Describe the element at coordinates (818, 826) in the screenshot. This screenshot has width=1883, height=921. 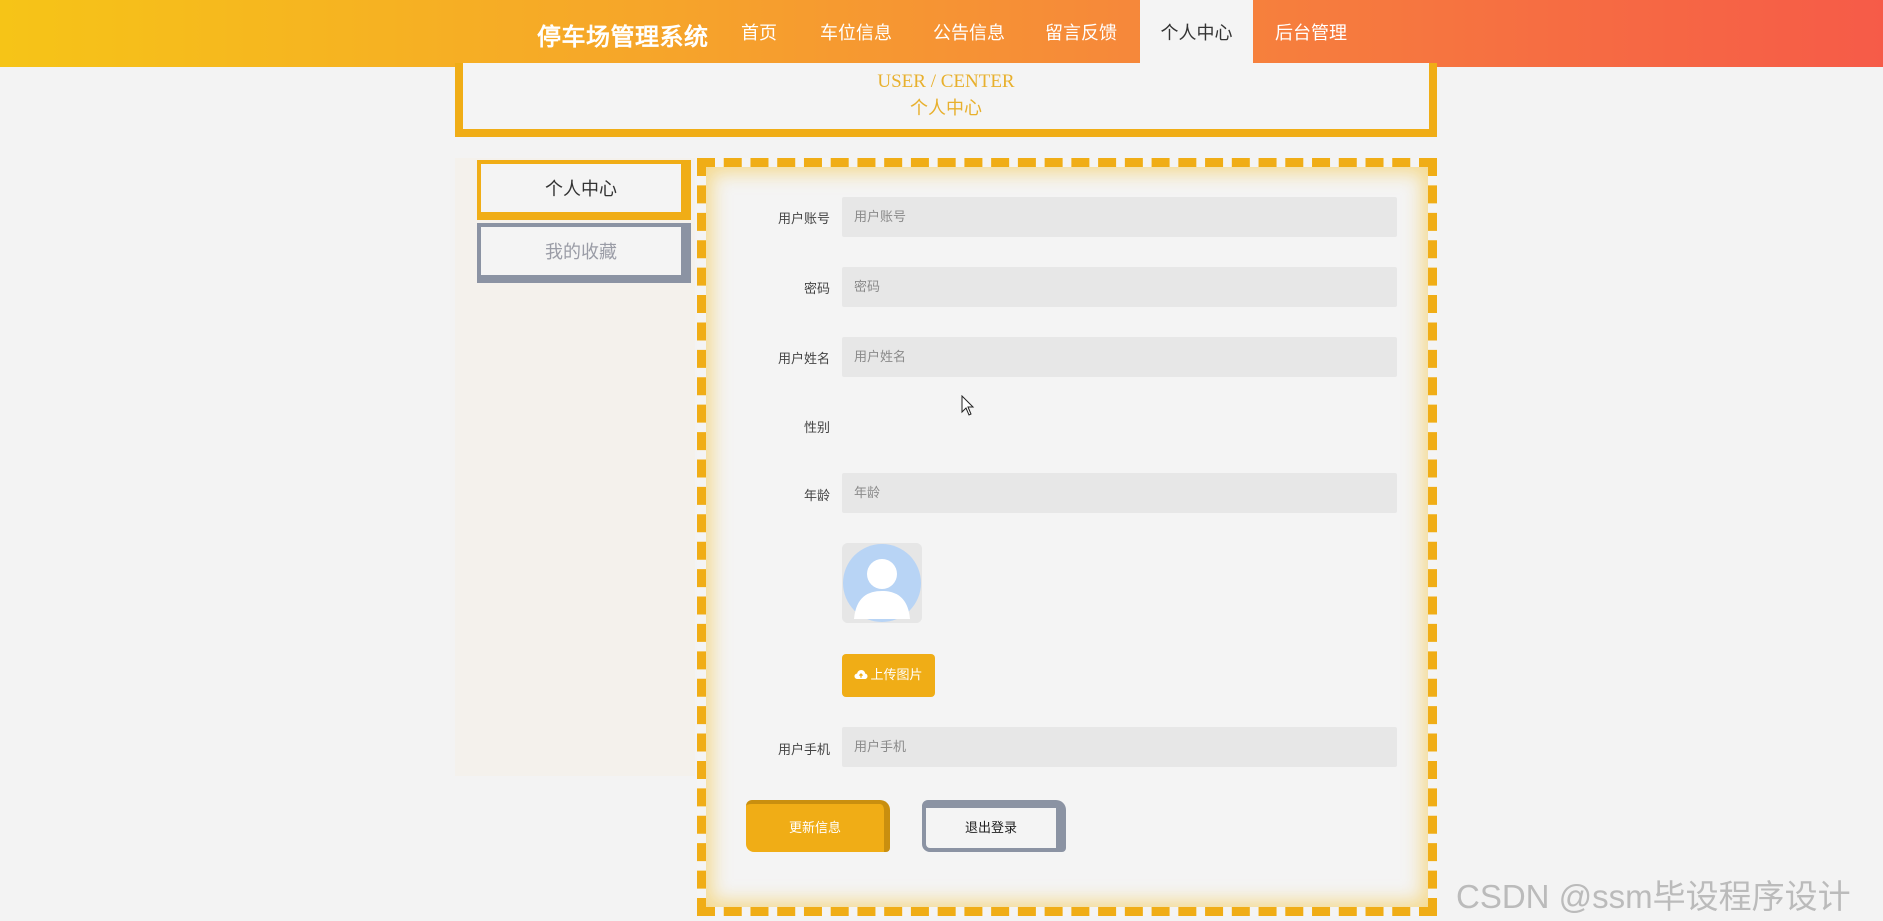
I see `update-info-button: 更新信息` at that location.